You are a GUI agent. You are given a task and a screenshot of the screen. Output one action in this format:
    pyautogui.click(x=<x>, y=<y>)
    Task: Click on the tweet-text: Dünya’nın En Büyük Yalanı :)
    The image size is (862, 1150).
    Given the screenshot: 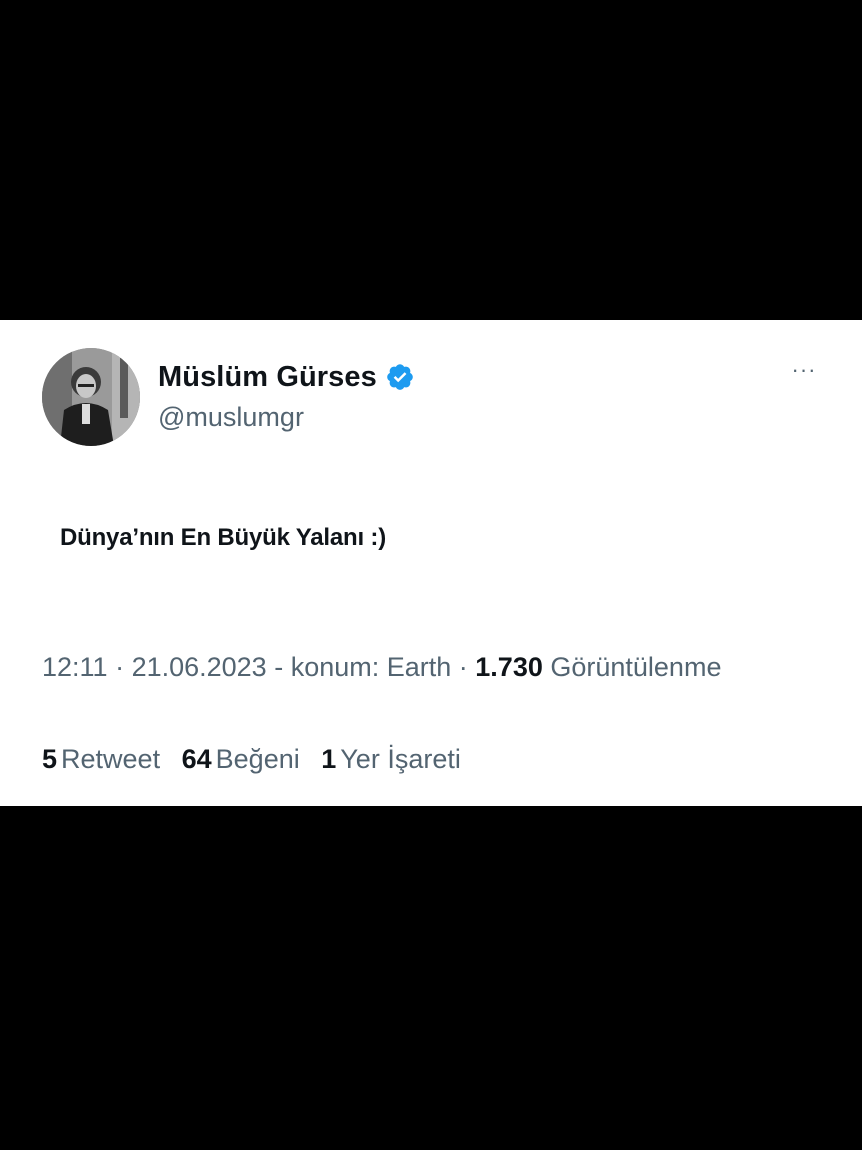 What is the action you would take?
    pyautogui.click(x=223, y=537)
    